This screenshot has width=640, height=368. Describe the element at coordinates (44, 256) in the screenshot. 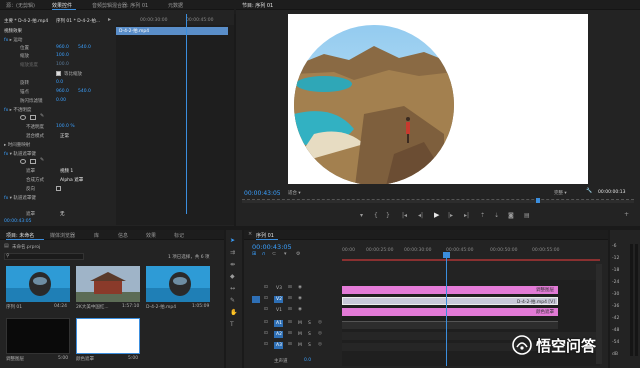

I see `project-search-input` at that location.